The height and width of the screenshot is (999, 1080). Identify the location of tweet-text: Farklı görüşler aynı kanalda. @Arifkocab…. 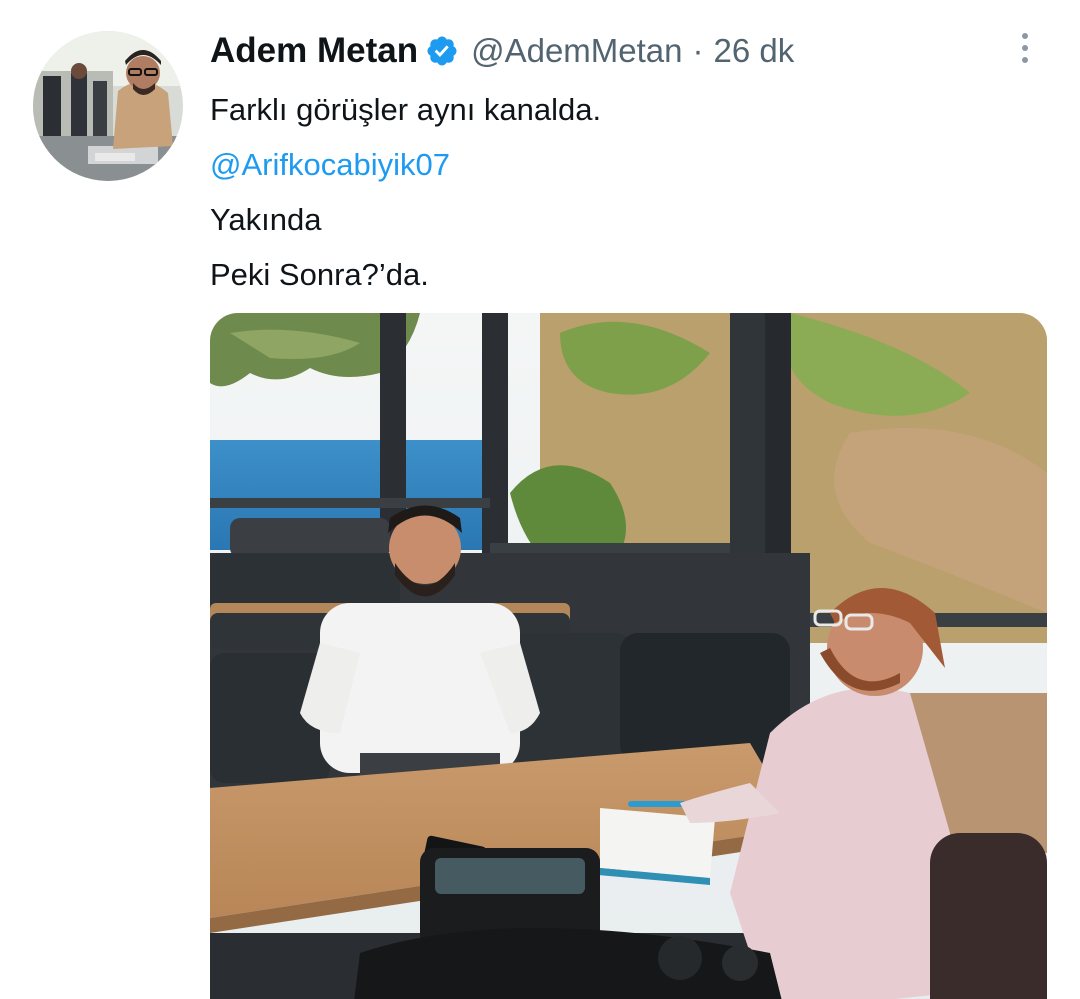
(405, 192).